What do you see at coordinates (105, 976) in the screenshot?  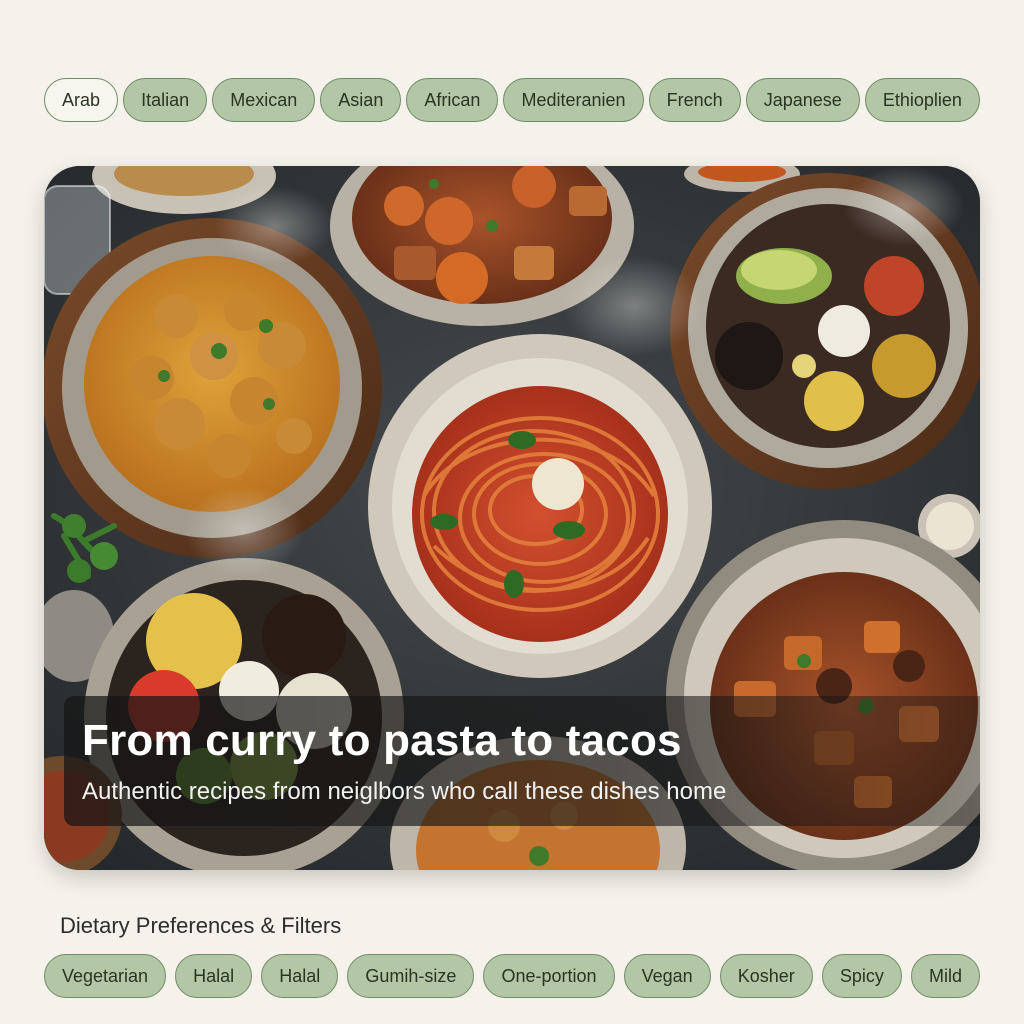 I see `dietary-chip-vegetarian: Vegetarian` at bounding box center [105, 976].